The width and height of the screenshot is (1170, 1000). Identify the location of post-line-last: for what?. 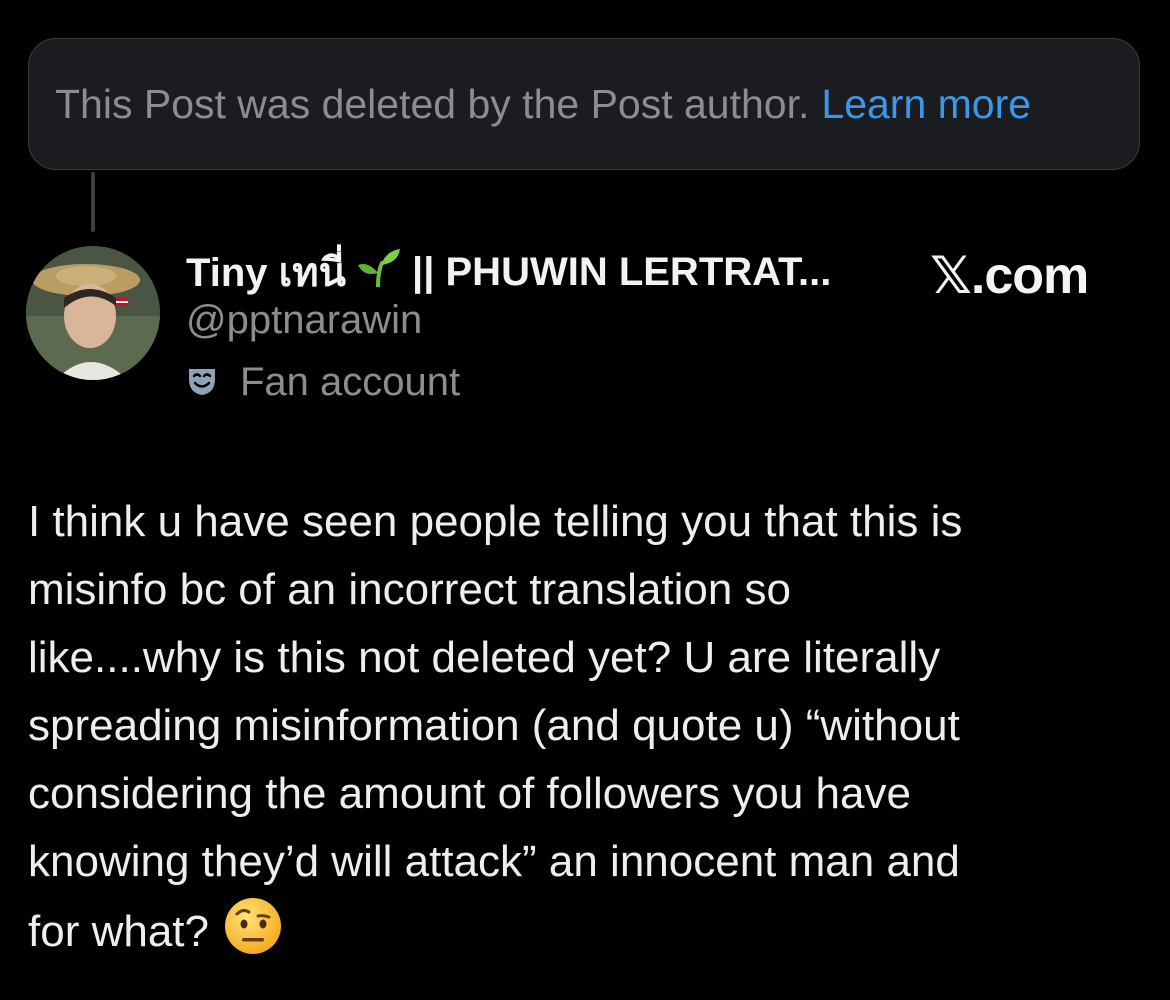
(590, 930).